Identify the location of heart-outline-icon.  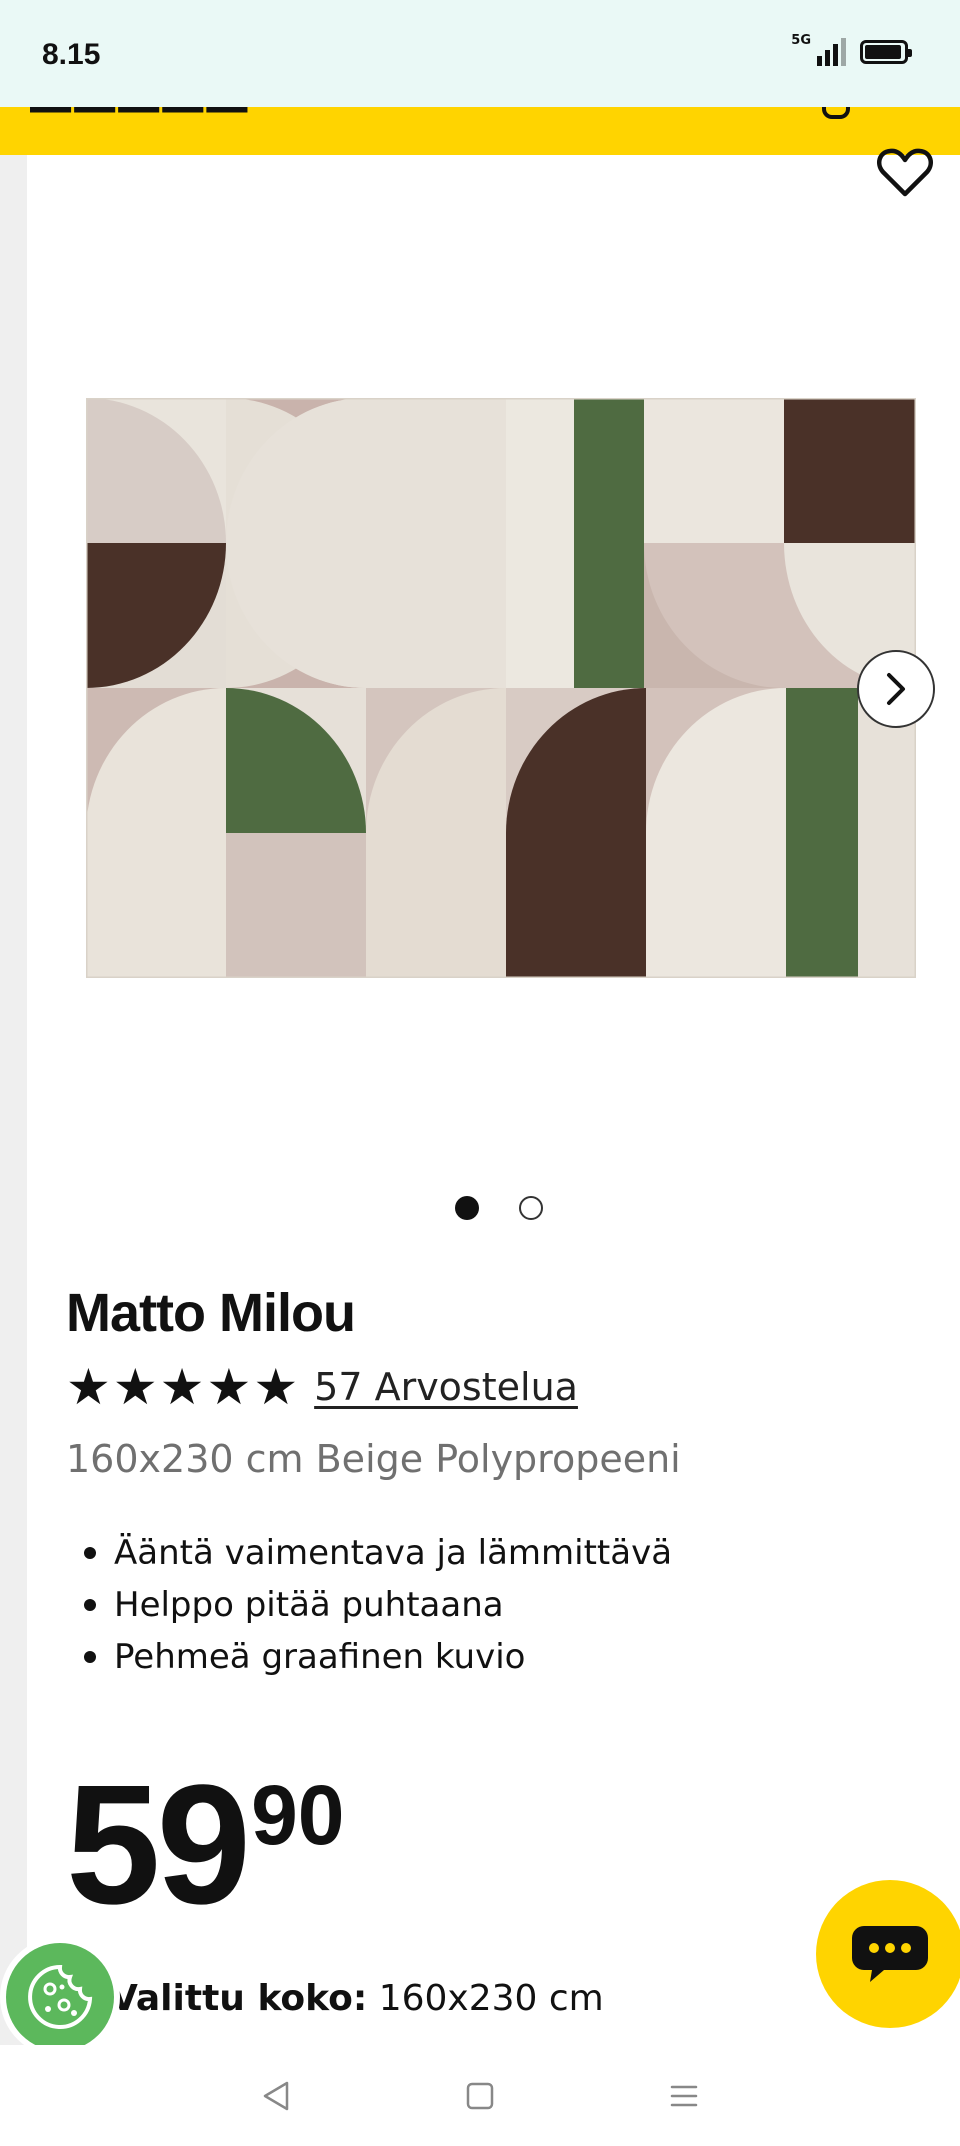
(905, 172).